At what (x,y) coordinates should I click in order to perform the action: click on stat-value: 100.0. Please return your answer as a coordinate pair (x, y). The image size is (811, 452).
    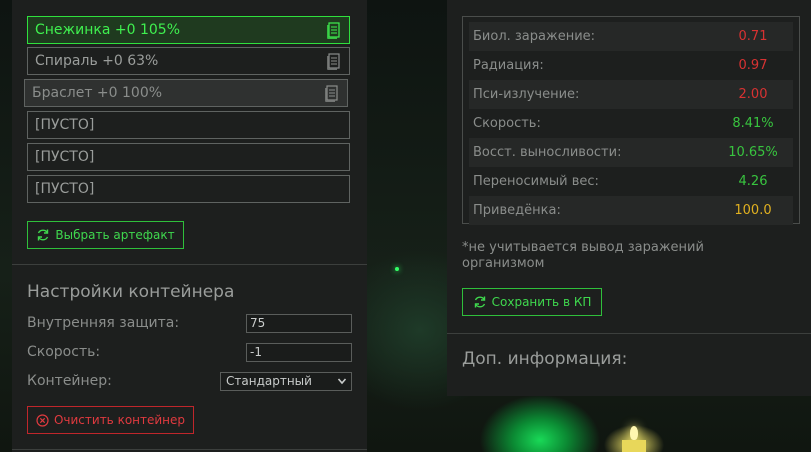
    Looking at the image, I should click on (753, 210).